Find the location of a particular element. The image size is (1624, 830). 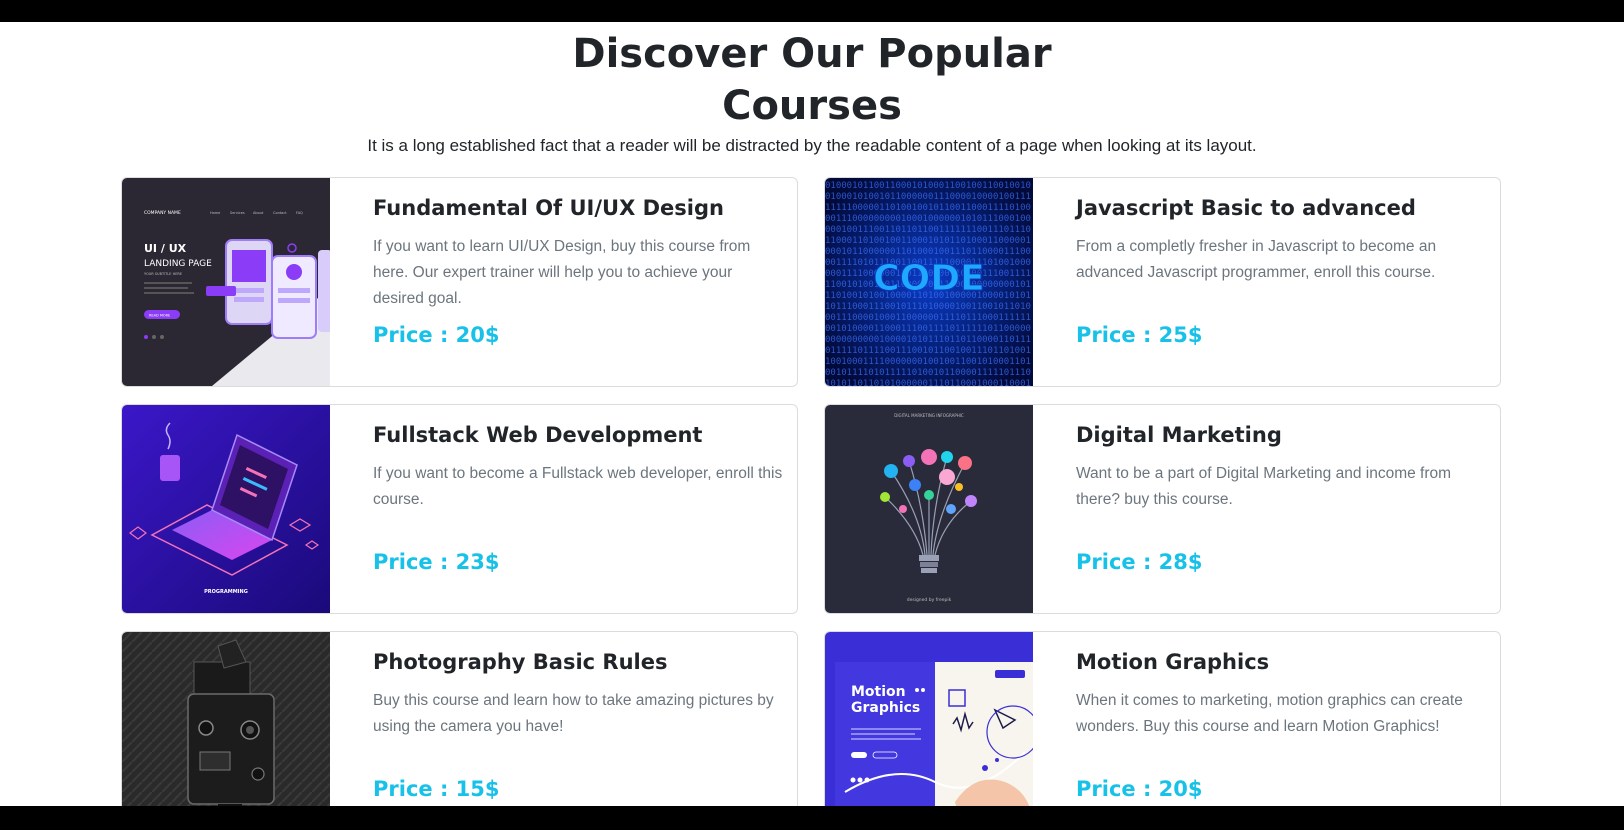

vintage-camera-photo is located at coordinates (226, 719).